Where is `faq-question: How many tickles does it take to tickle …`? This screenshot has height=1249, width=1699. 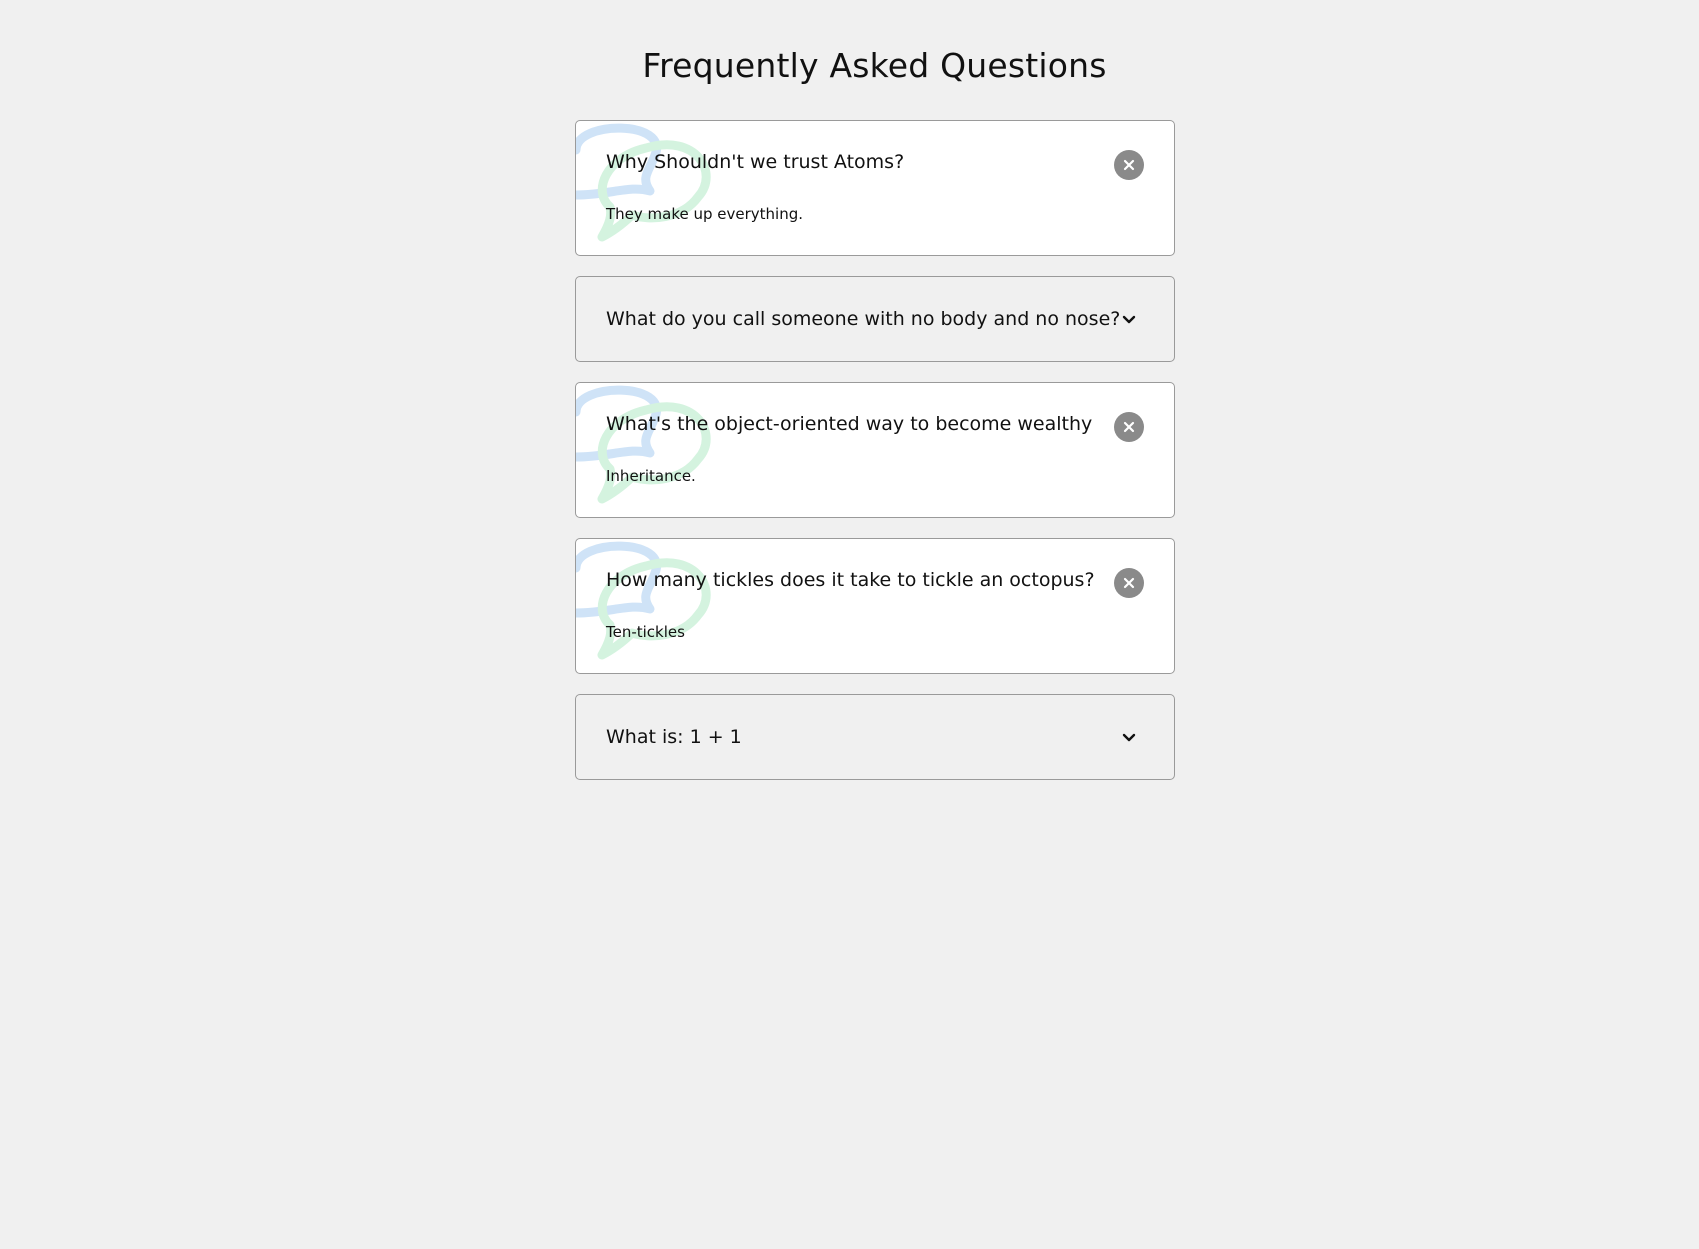 faq-question: How many tickles does it take to tickle … is located at coordinates (850, 580).